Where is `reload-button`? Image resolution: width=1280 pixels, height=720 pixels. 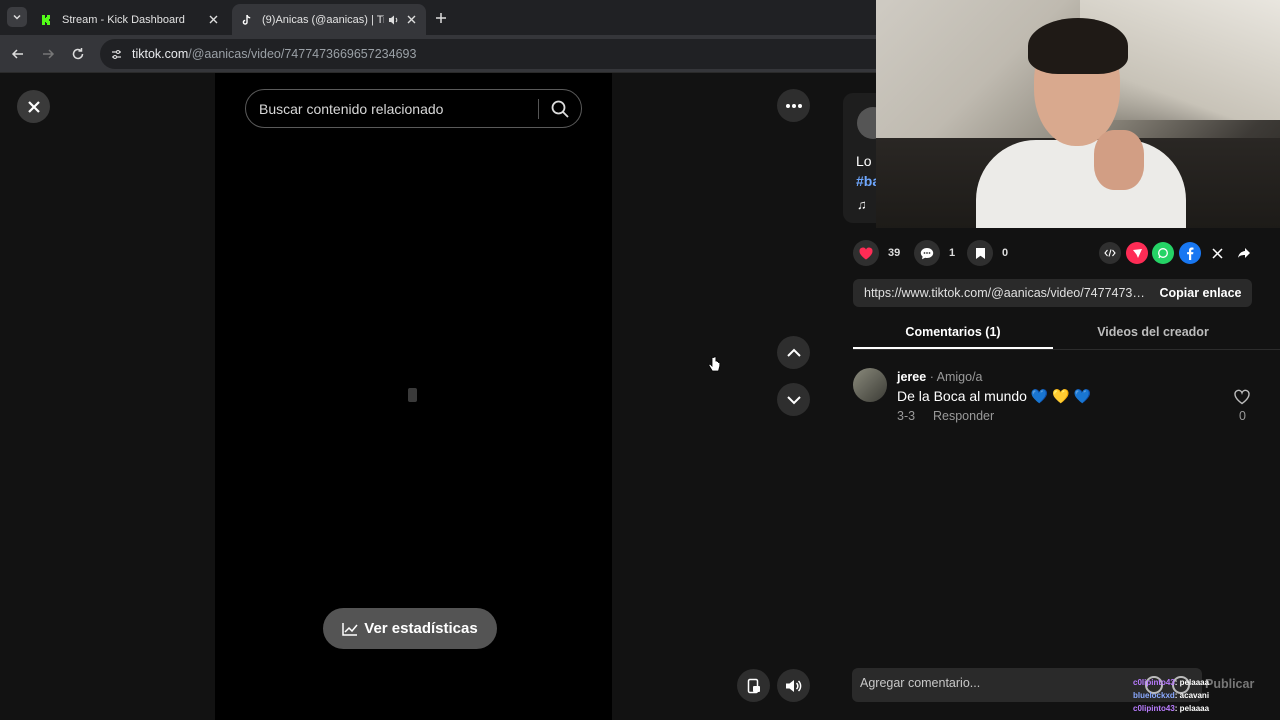 reload-button is located at coordinates (78, 54).